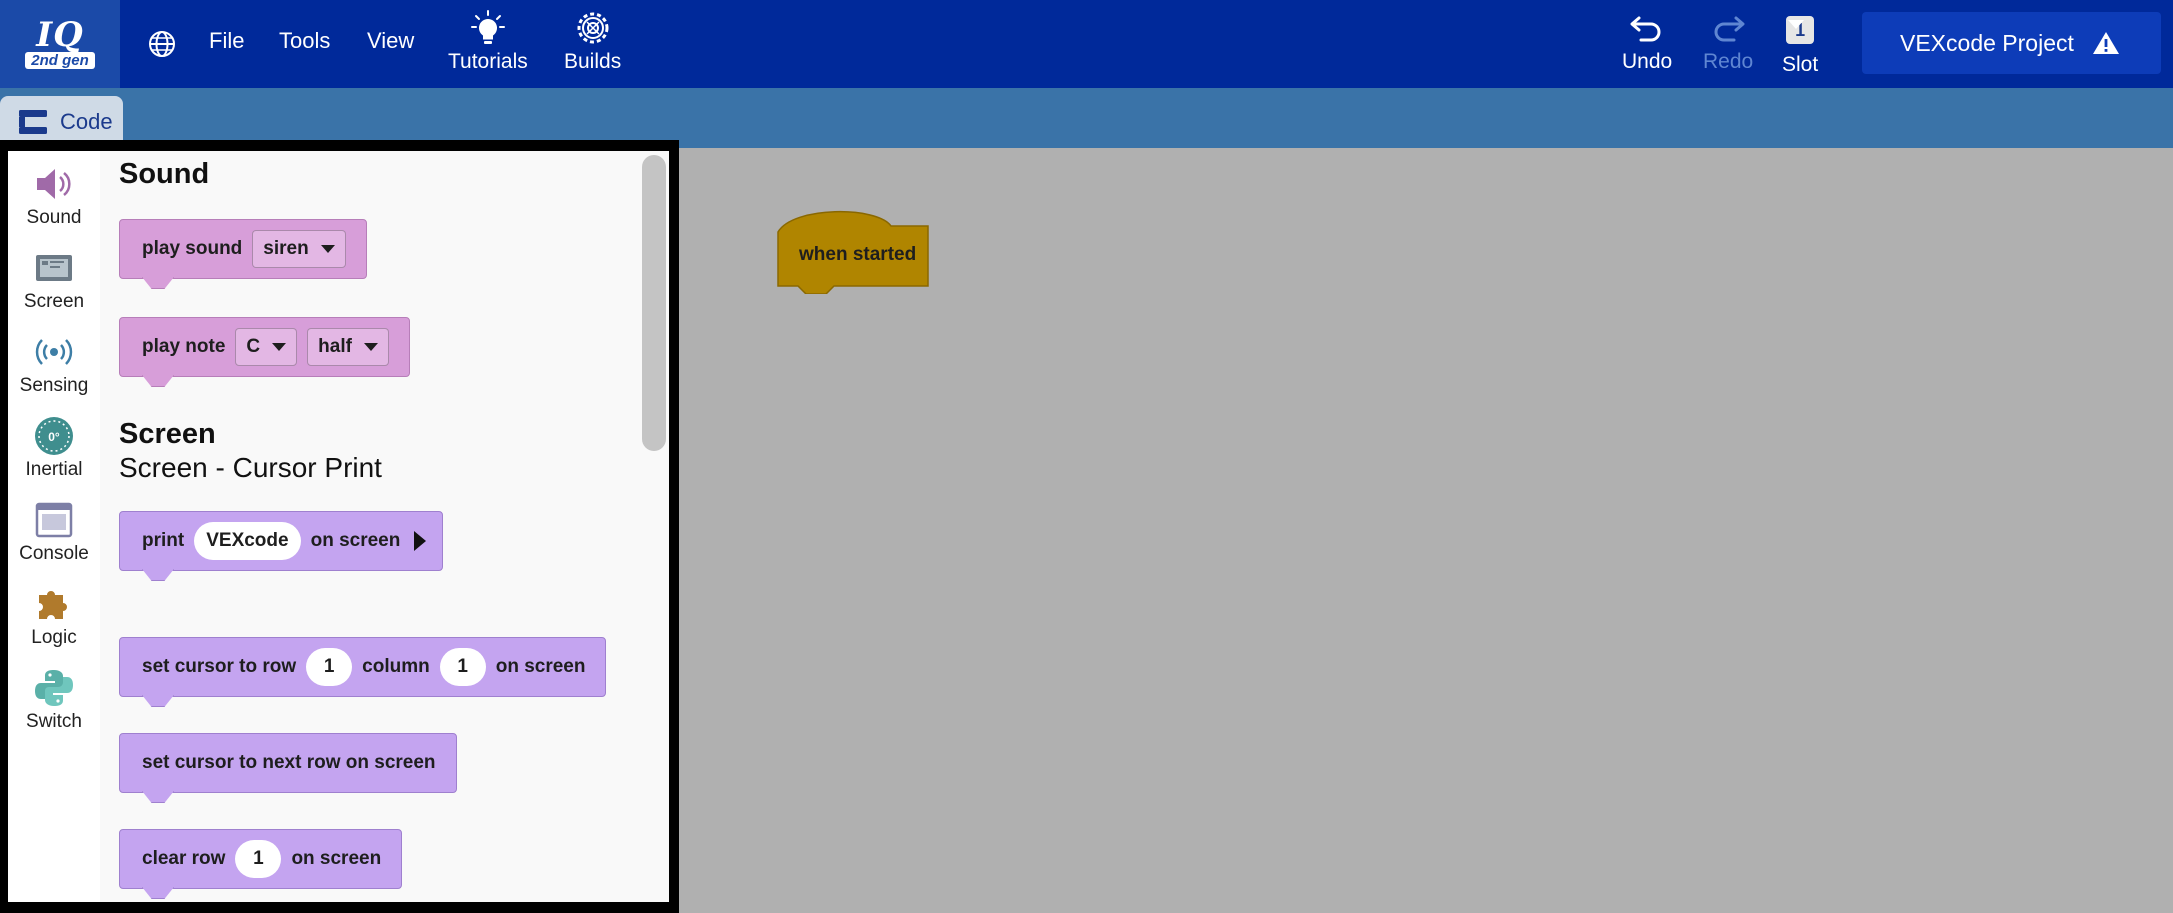  I want to click on block-label: set cursor to next row on screen, so click(289, 762).